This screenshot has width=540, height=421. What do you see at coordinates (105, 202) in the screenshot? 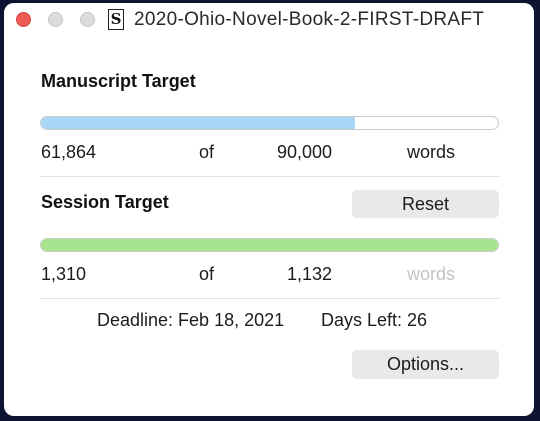
I see `session-target-heading: Session Target` at bounding box center [105, 202].